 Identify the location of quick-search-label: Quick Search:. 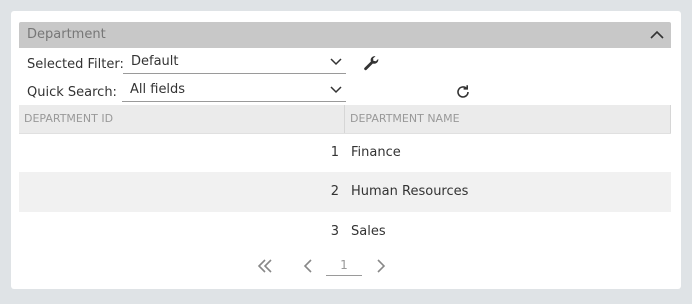
(72, 92).